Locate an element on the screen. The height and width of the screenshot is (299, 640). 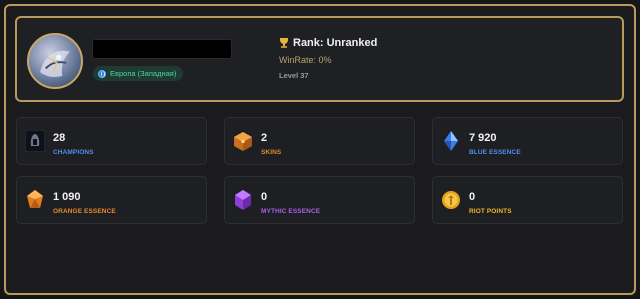
stat-label: BLUE ESSENCE is located at coordinates (495, 152).